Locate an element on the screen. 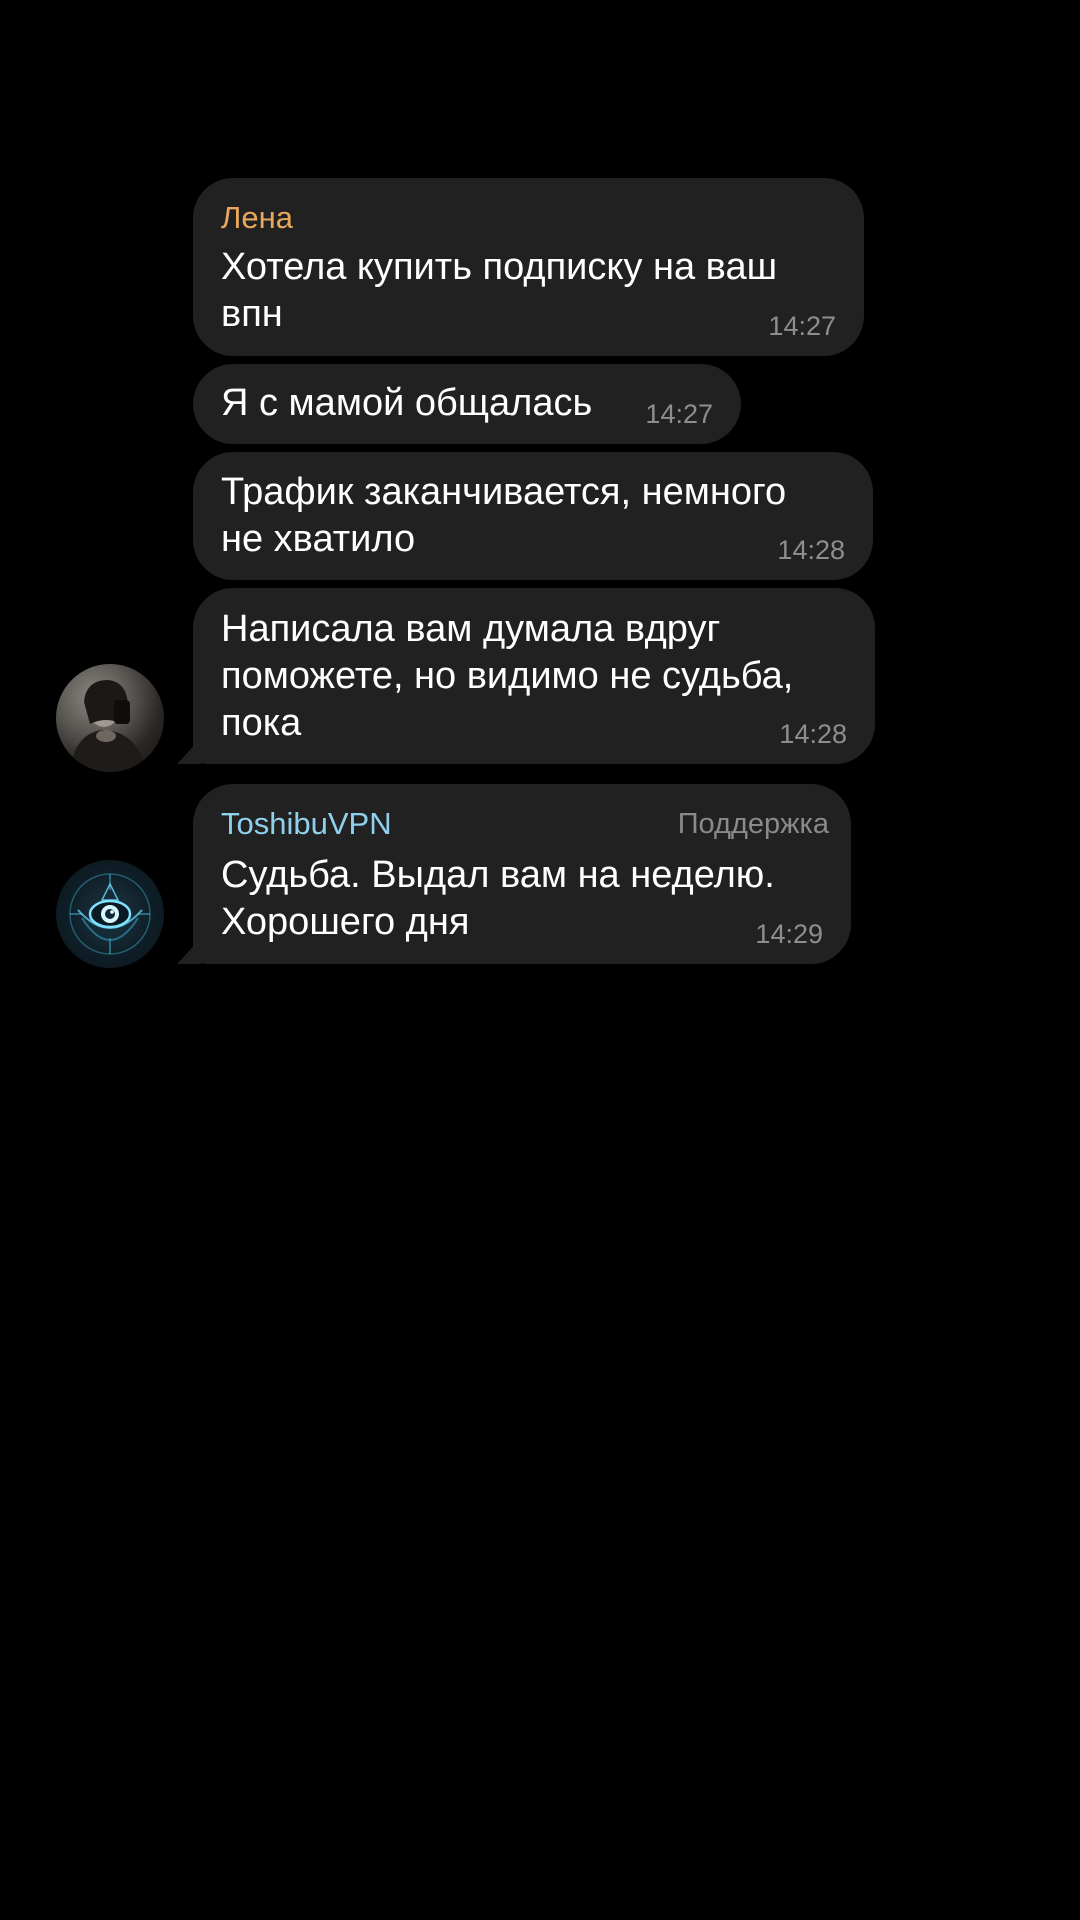 This screenshot has height=1920, width=1080. message-bubble-2: Я с мамой общалась 14:27 is located at coordinates (467, 404).